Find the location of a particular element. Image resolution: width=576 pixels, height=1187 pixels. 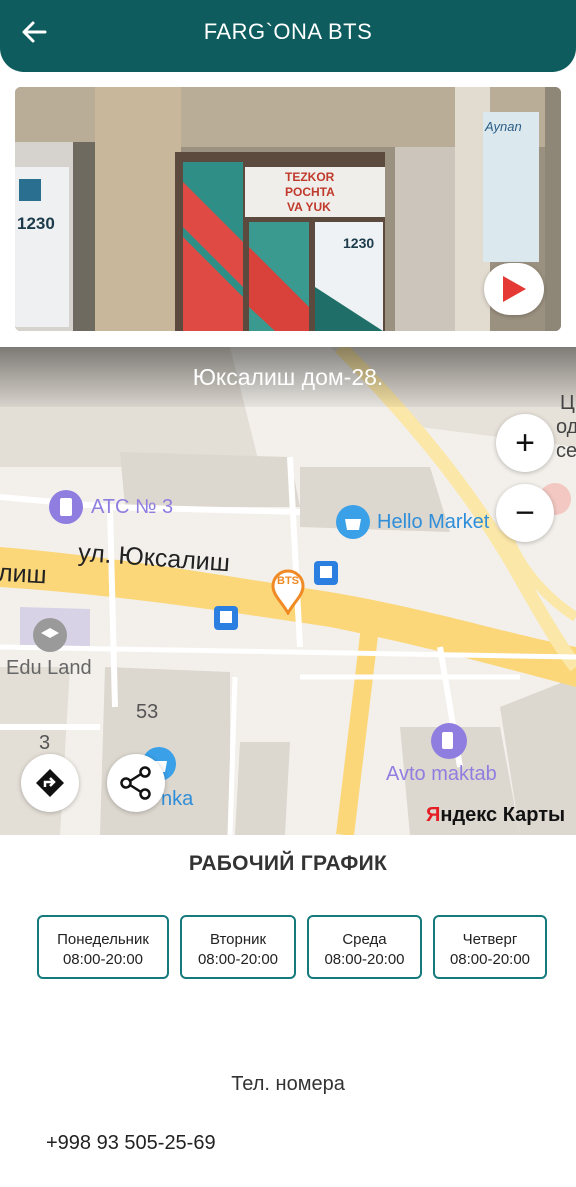

map-address-banner: Юксалиш дом-28. is located at coordinates (288, 377).